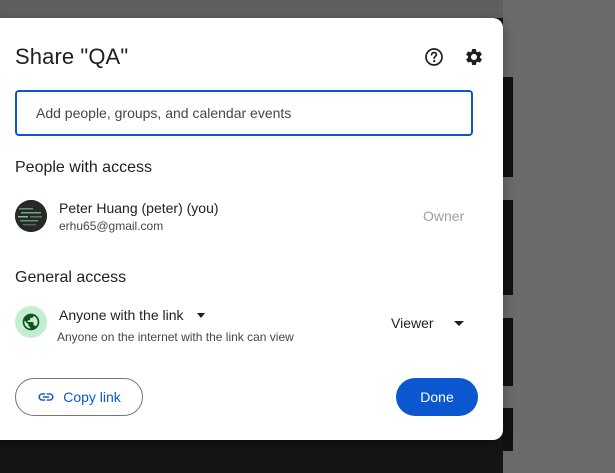 The image size is (615, 473). I want to click on link-role-dropdown: Viewer, so click(427, 323).